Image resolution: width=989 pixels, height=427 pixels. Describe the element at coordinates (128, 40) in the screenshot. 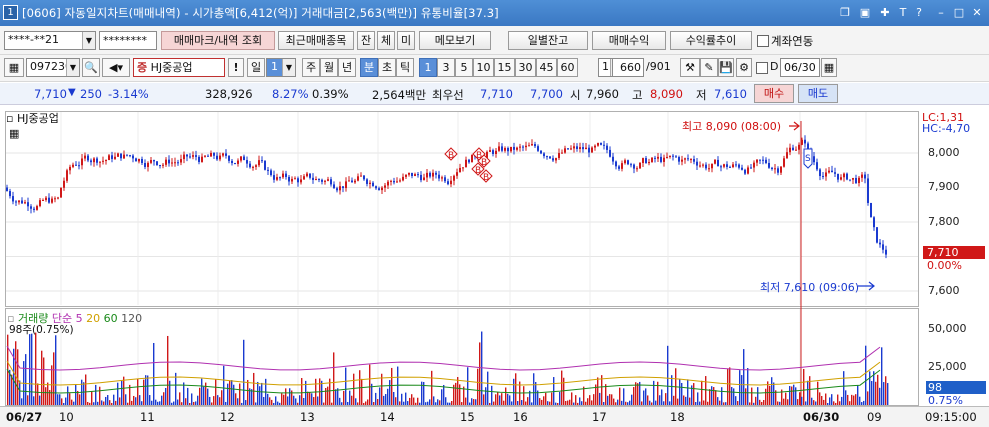

I see `password-field: ********` at that location.